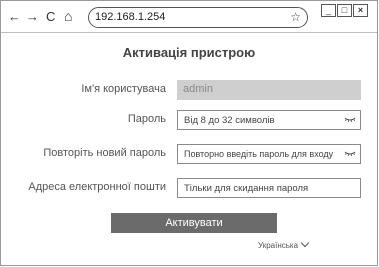  What do you see at coordinates (194, 223) in the screenshot?
I see `activate-button: Активувати` at bounding box center [194, 223].